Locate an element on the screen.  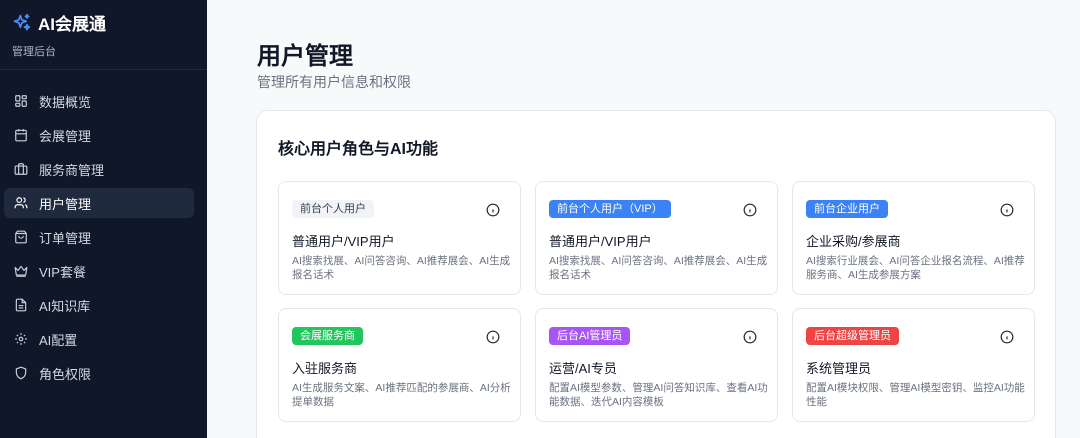
gear-icon is located at coordinates (21, 339).